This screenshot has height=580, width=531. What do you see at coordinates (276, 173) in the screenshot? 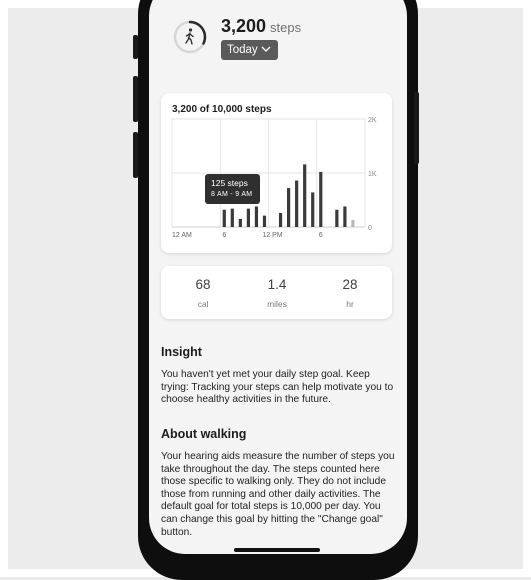
I see `steps-bar-chart: 2K 1K 0 12 AM 6 12 PM 6` at bounding box center [276, 173].